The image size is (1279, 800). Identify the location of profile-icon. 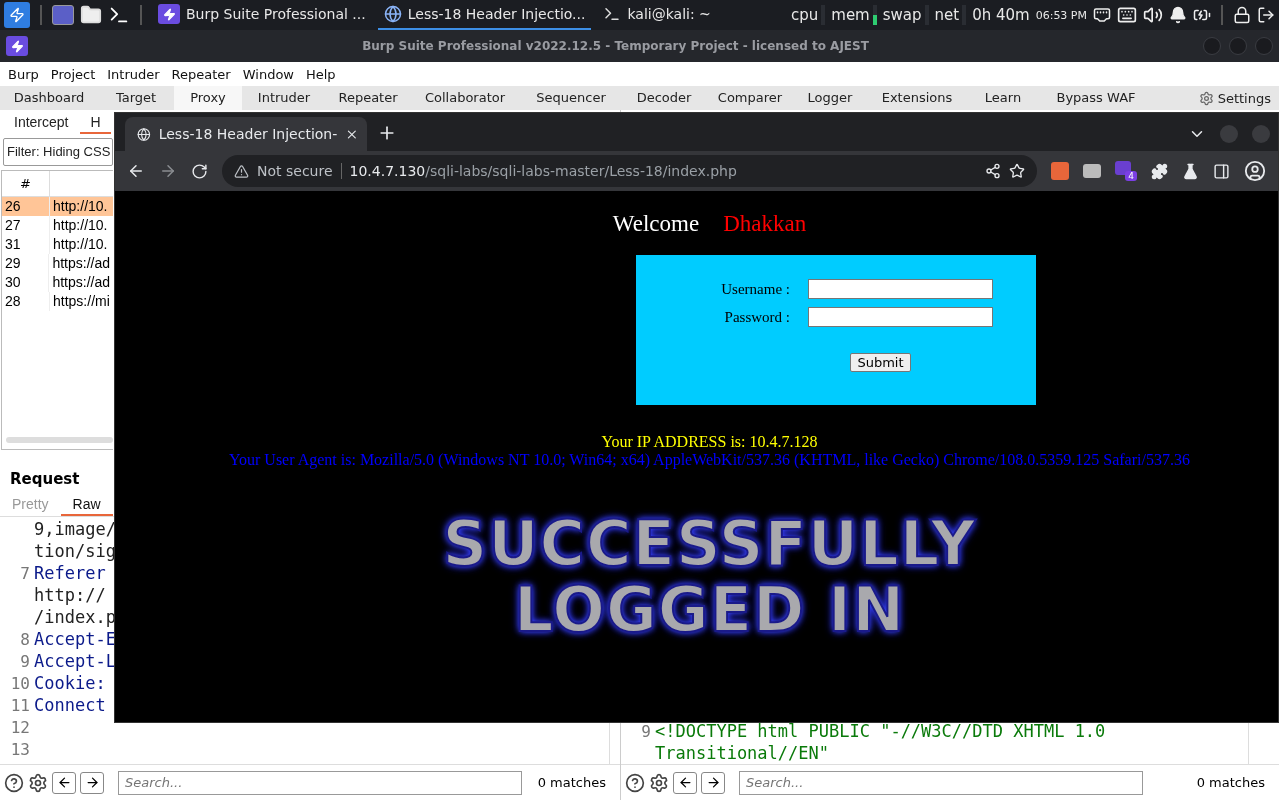
(1255, 171).